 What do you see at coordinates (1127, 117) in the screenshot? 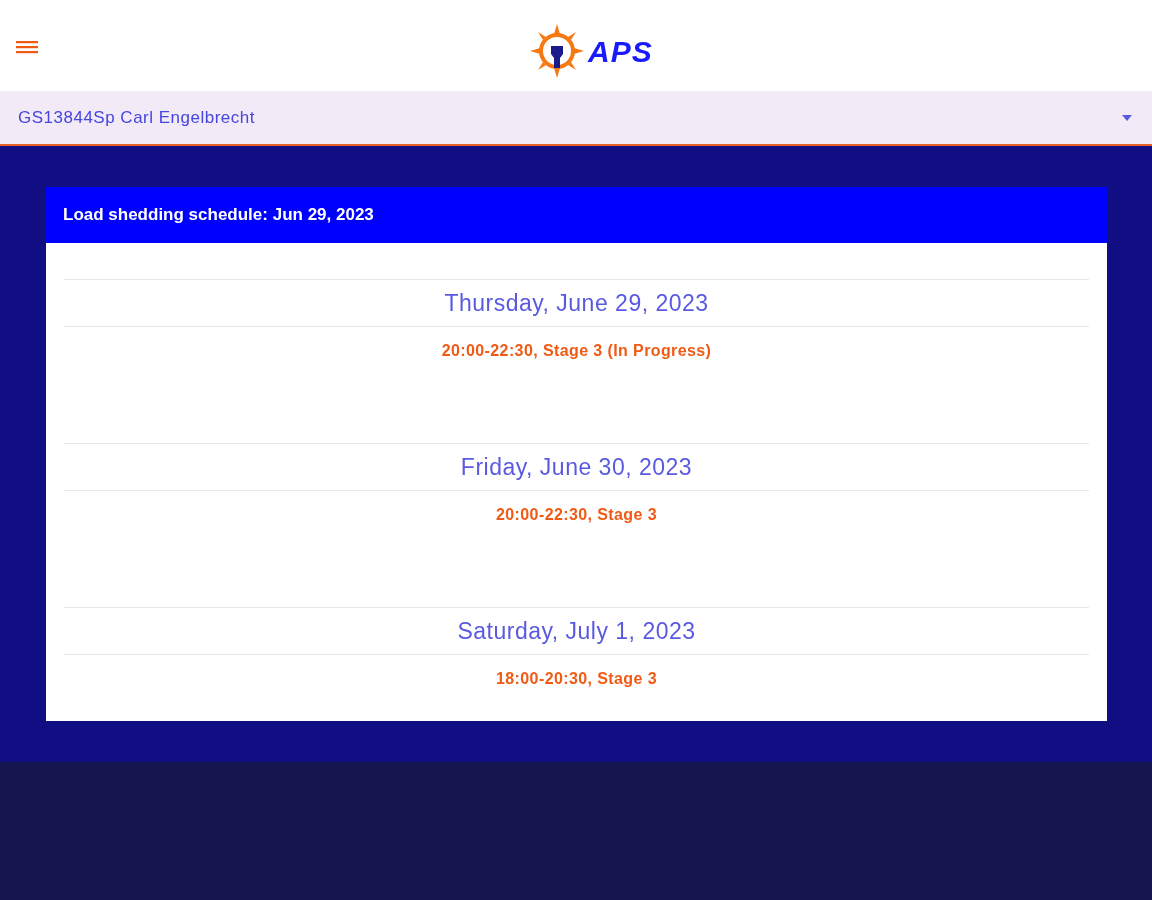
I see `dropdown-caret-icon` at bounding box center [1127, 117].